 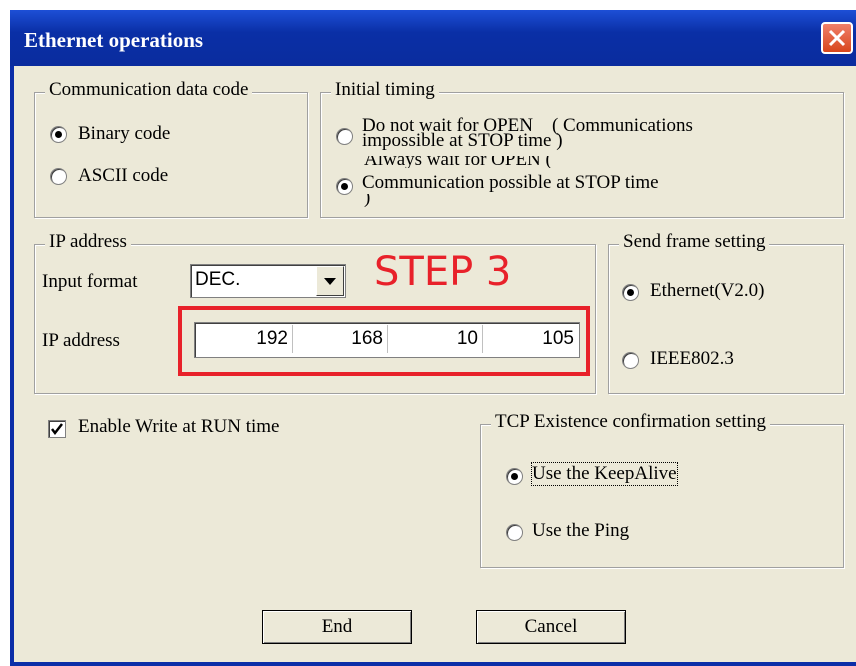 I want to click on ascii-code-label: ASCII code, so click(x=123, y=176).